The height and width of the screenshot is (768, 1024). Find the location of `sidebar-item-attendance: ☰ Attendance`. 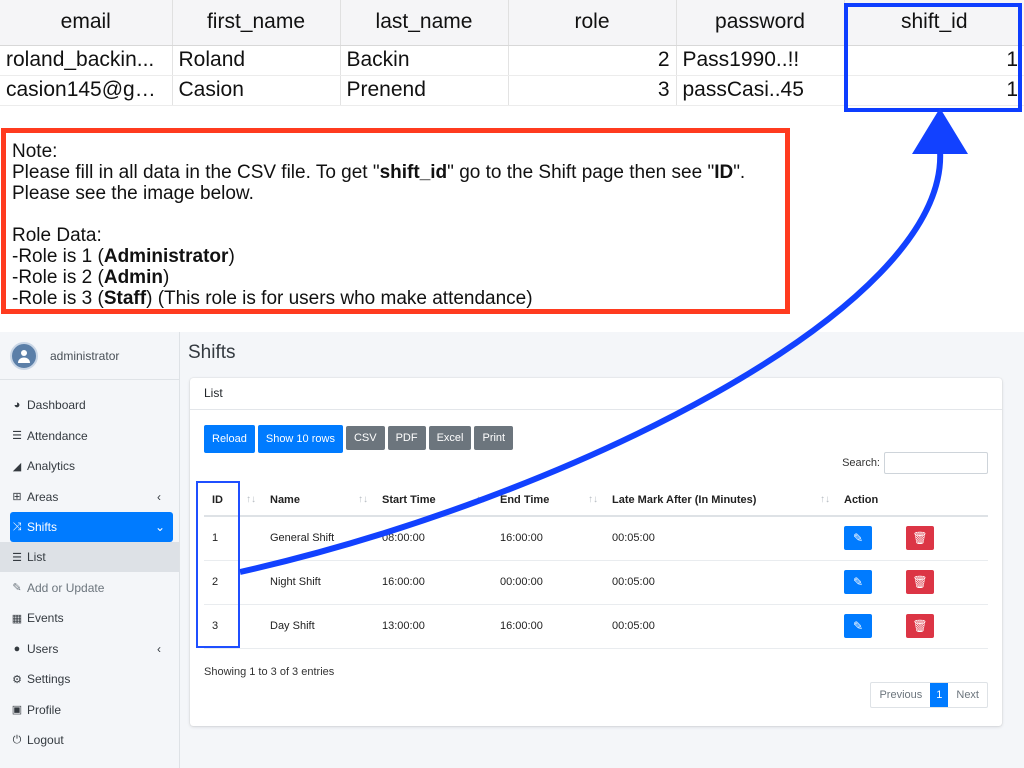

sidebar-item-attendance: ☰ Attendance is located at coordinates (89, 436).